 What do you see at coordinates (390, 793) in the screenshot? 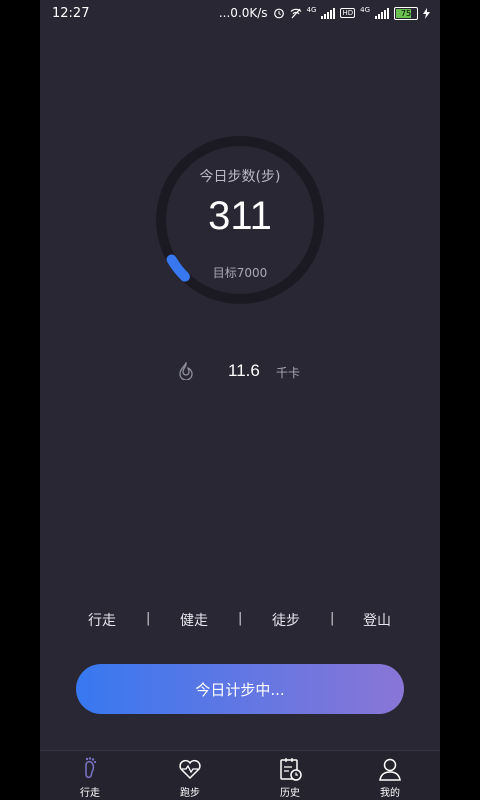
I see `nav-label-me: 我的` at bounding box center [390, 793].